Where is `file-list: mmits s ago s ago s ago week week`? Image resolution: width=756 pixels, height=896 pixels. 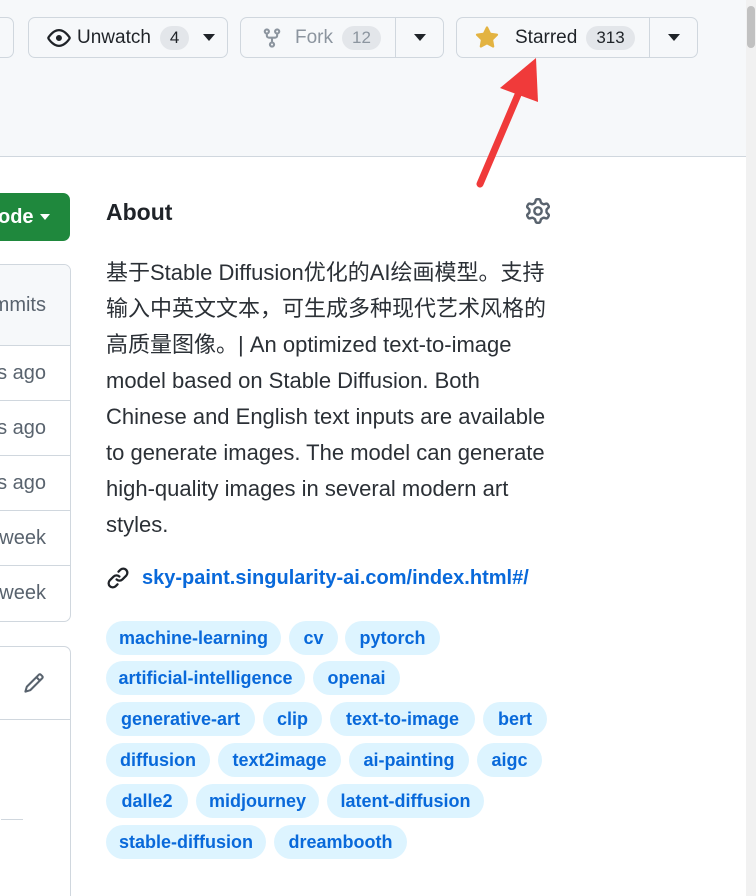
file-list: mmits s ago s ago s ago week week is located at coordinates (35, 443).